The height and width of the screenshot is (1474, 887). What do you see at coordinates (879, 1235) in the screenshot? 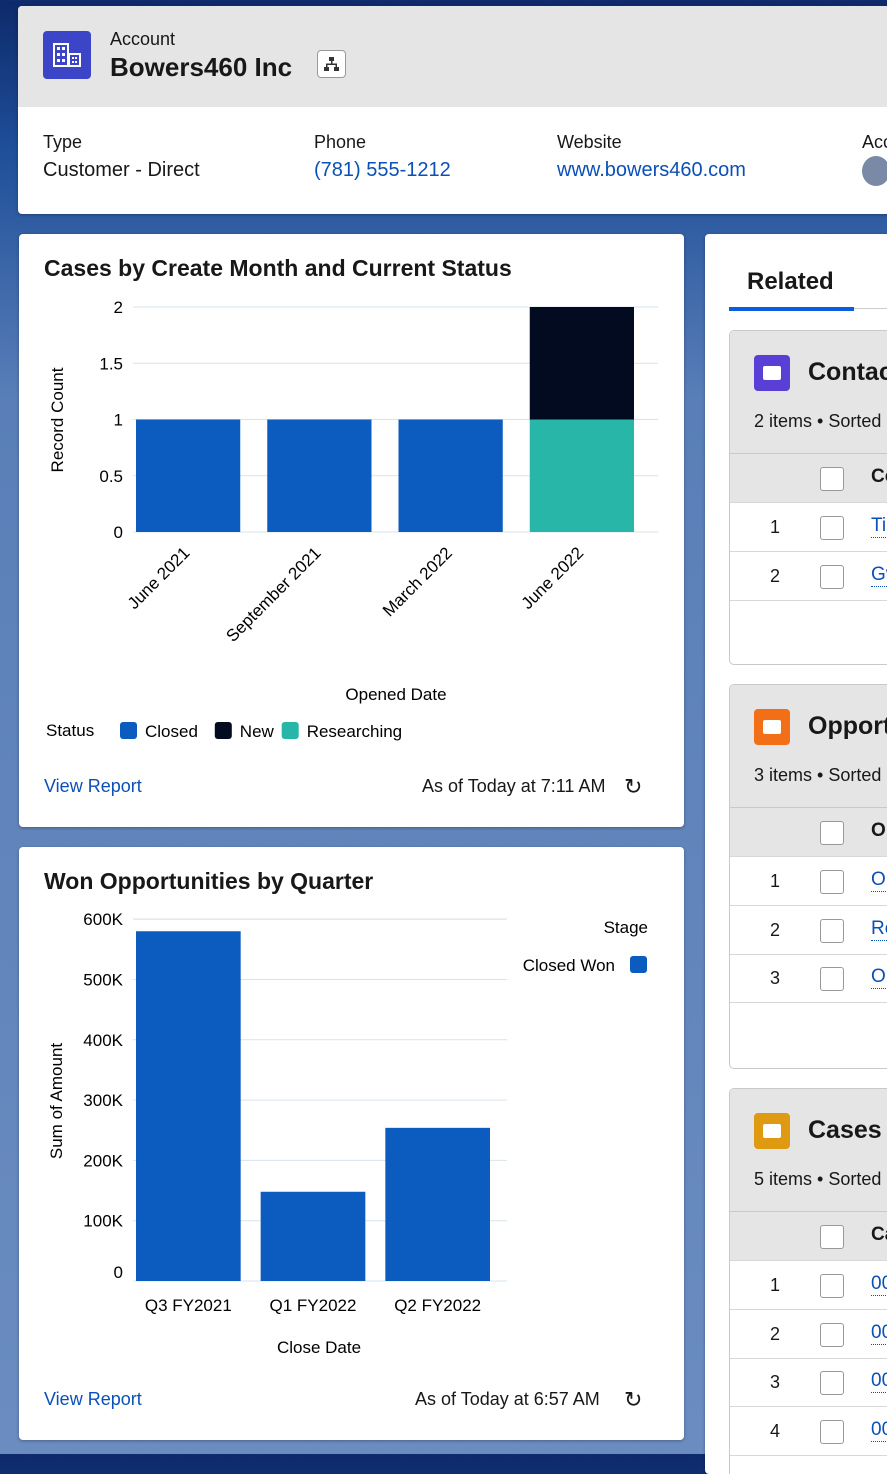
I see `column-header: Ca` at bounding box center [879, 1235].